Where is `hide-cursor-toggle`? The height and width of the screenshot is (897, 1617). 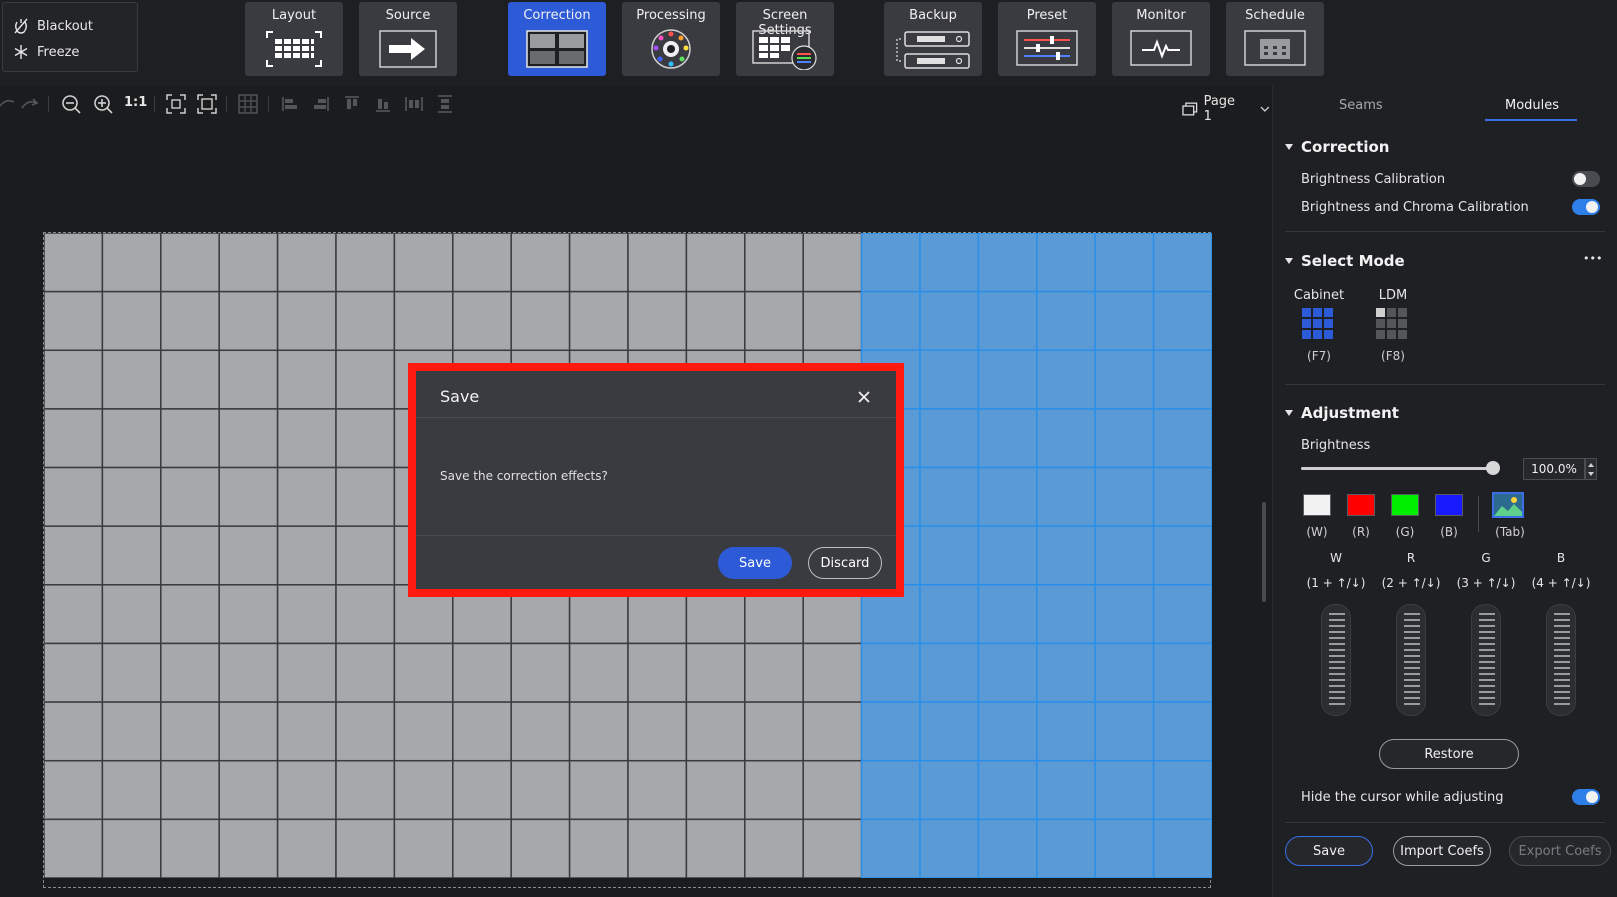 hide-cursor-toggle is located at coordinates (1586, 797).